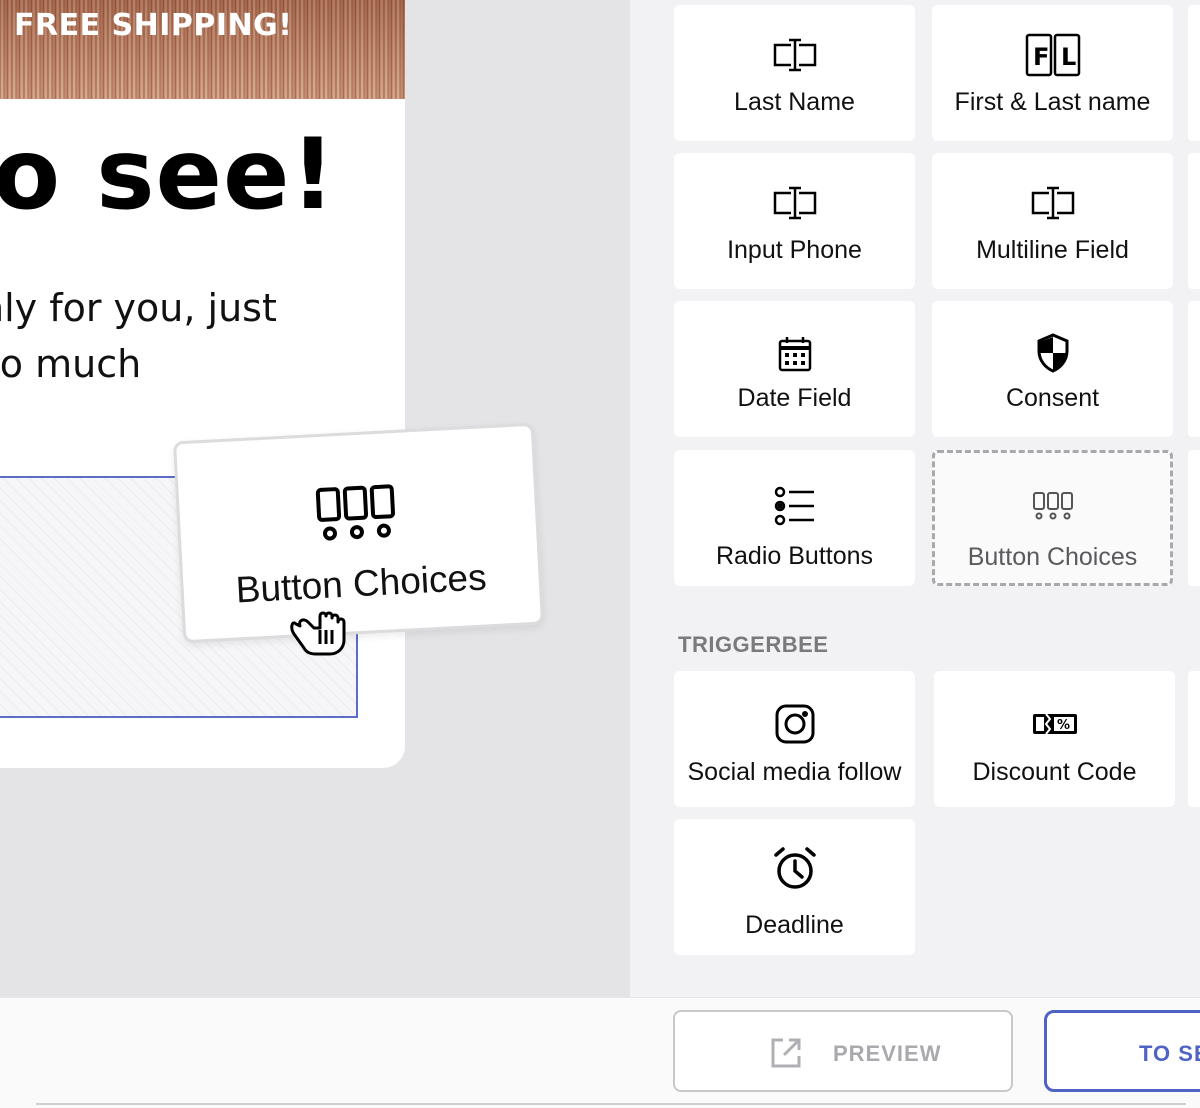 Image resolution: width=1200 pixels, height=1108 pixels. Describe the element at coordinates (1169, 1053) in the screenshot. I see `next-step-button-label: TO SE` at that location.